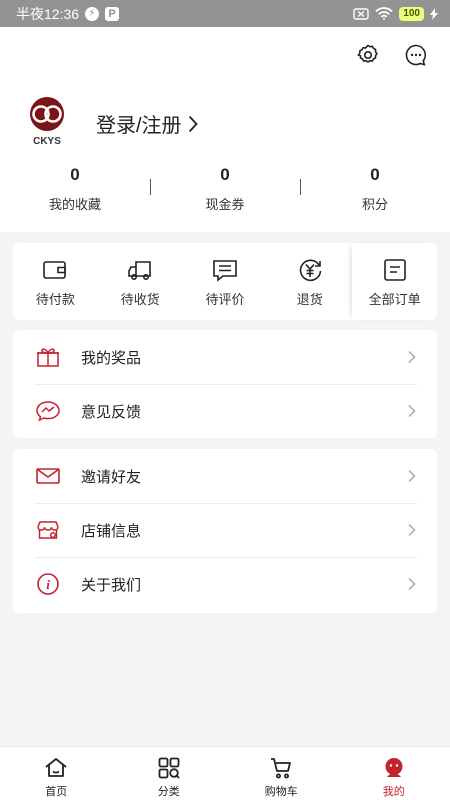 This screenshot has width=450, height=800. Describe the element at coordinates (225, 584) in the screenshot. I see `menu-item-about-us: i 关于我们` at that location.